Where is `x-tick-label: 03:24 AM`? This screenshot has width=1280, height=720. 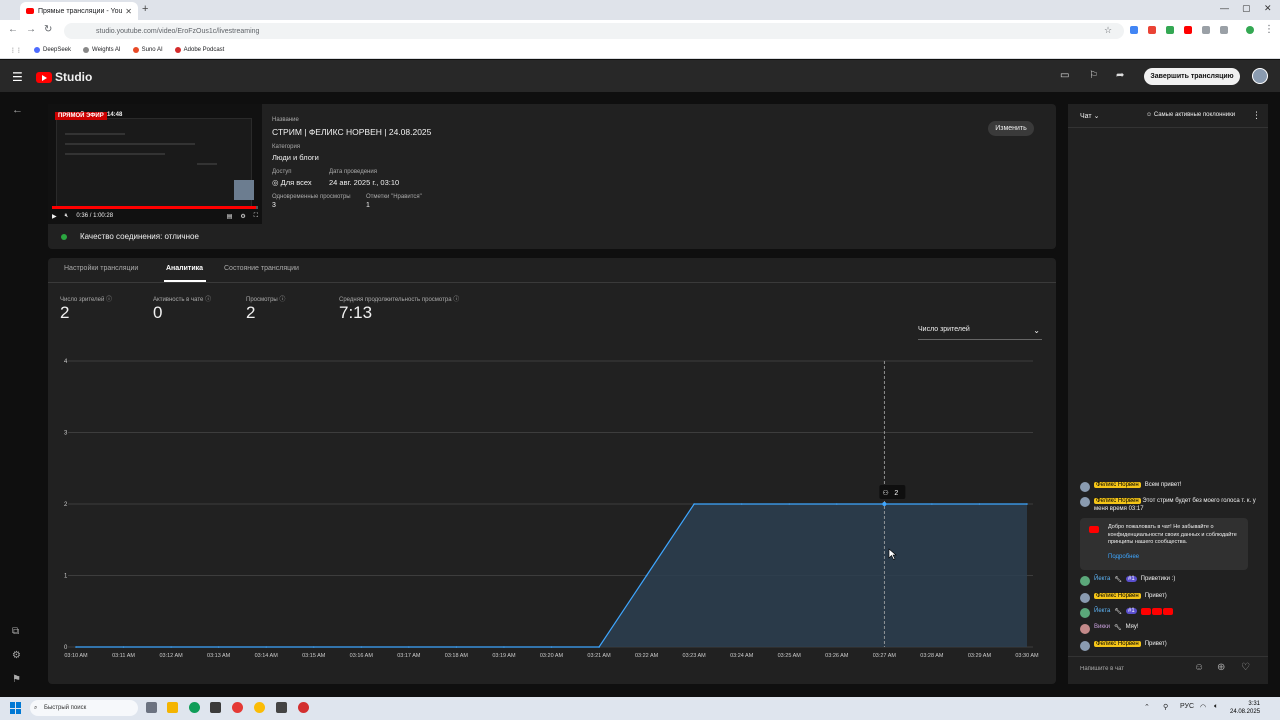 x-tick-label: 03:24 AM is located at coordinates (742, 656).